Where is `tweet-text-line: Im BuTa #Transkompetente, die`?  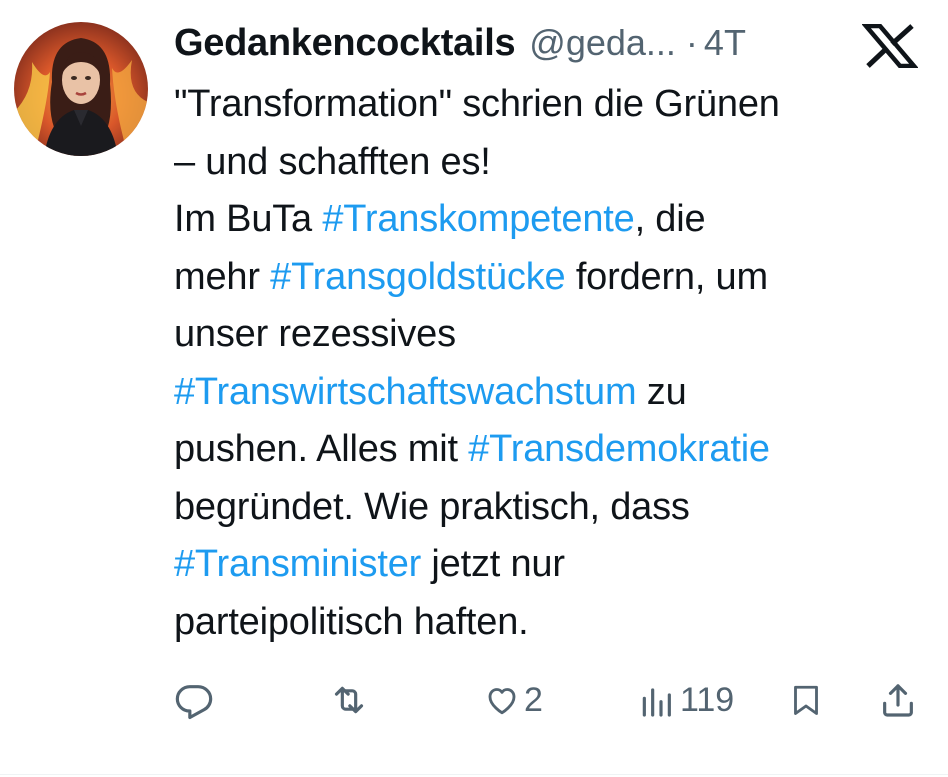 tweet-text-line: Im BuTa #Transkompetente, die is located at coordinates (549, 220).